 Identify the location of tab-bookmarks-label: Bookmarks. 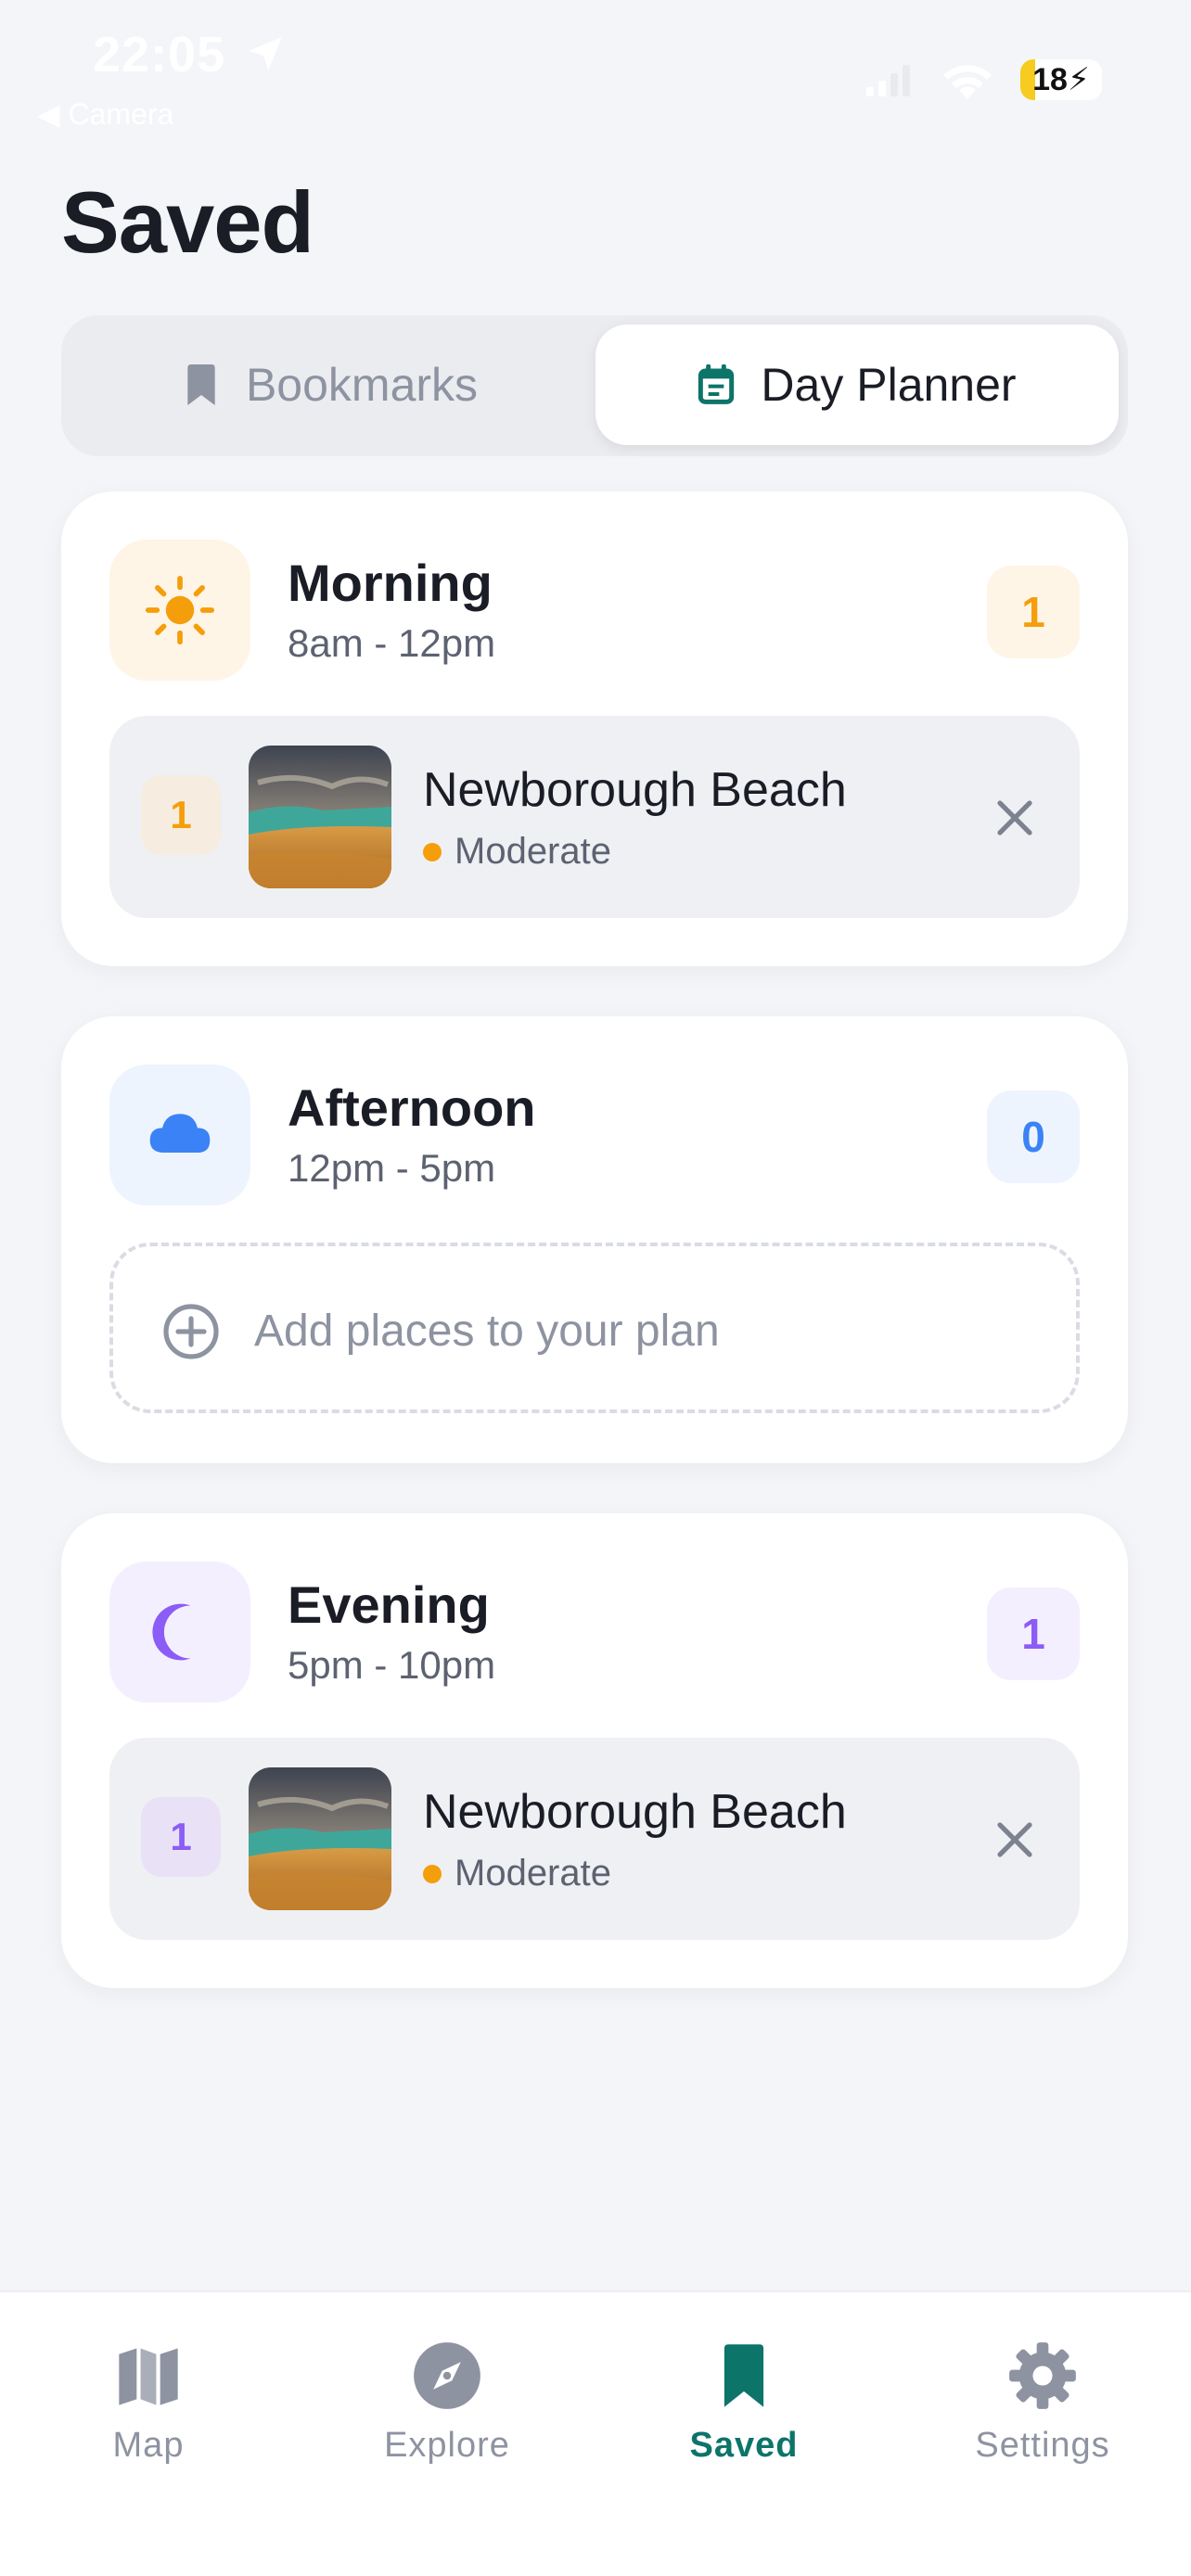
(362, 385).